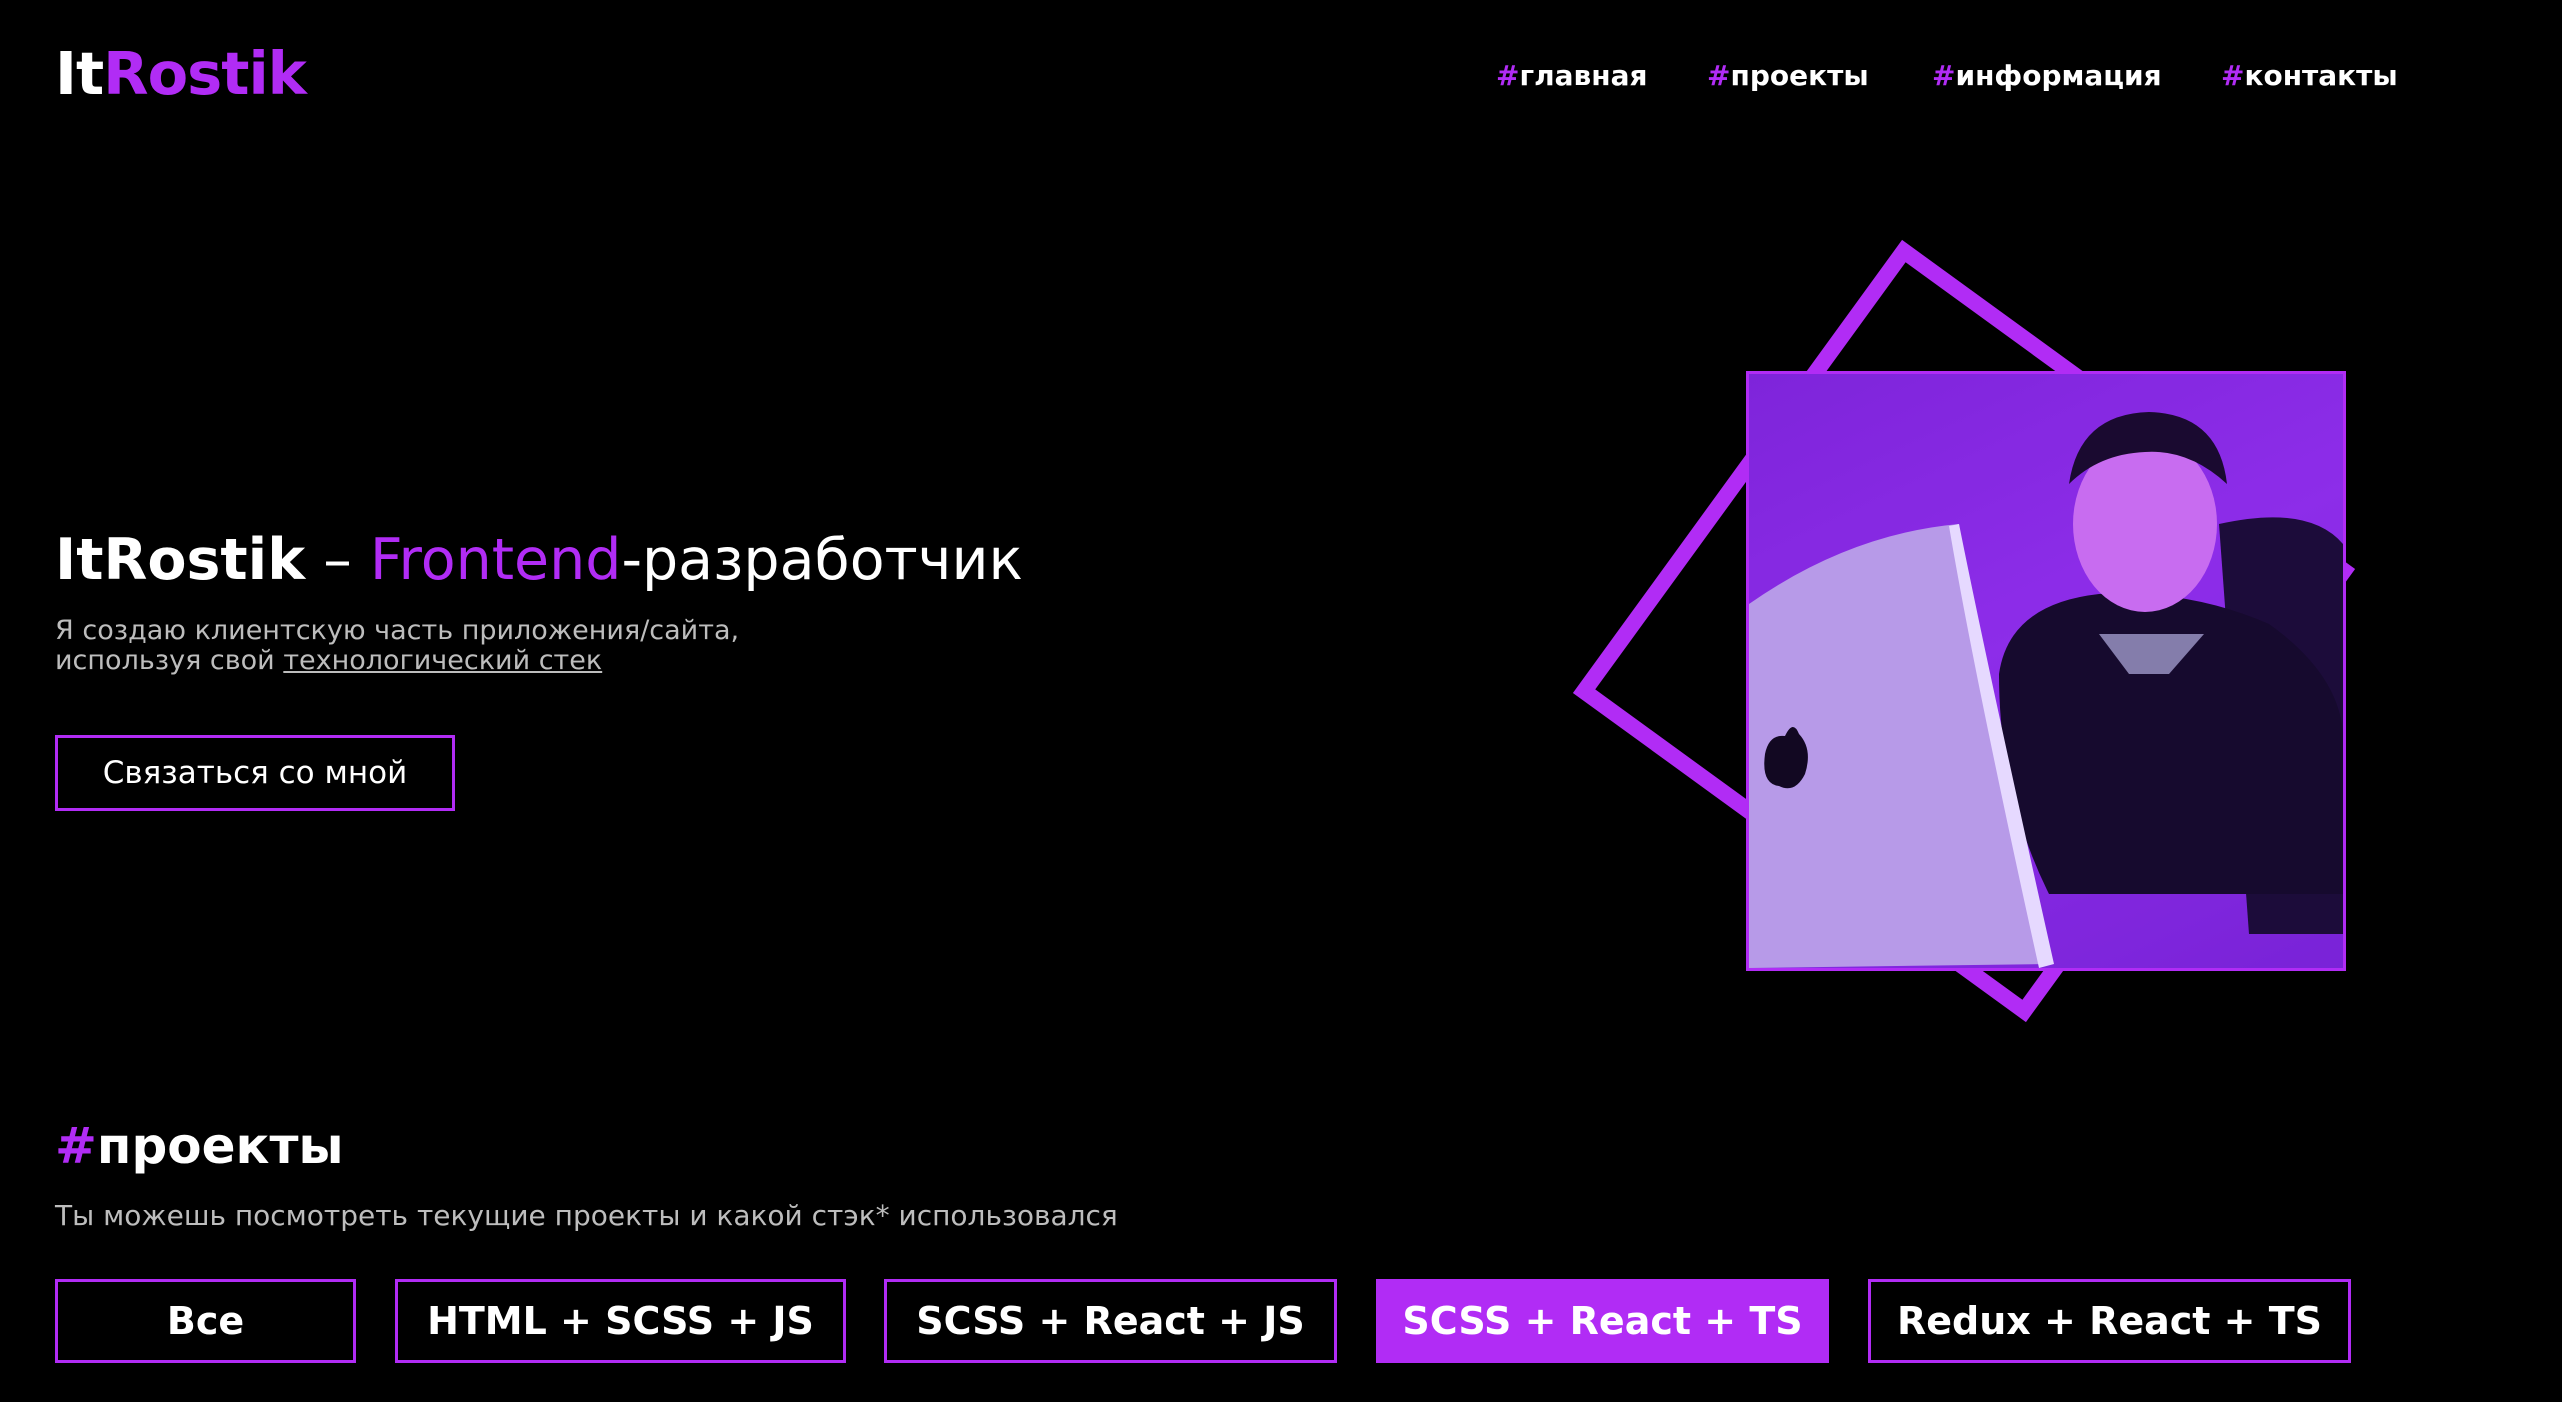 This screenshot has width=2562, height=1402. I want to click on nav-item-label: главная, so click(1583, 75).